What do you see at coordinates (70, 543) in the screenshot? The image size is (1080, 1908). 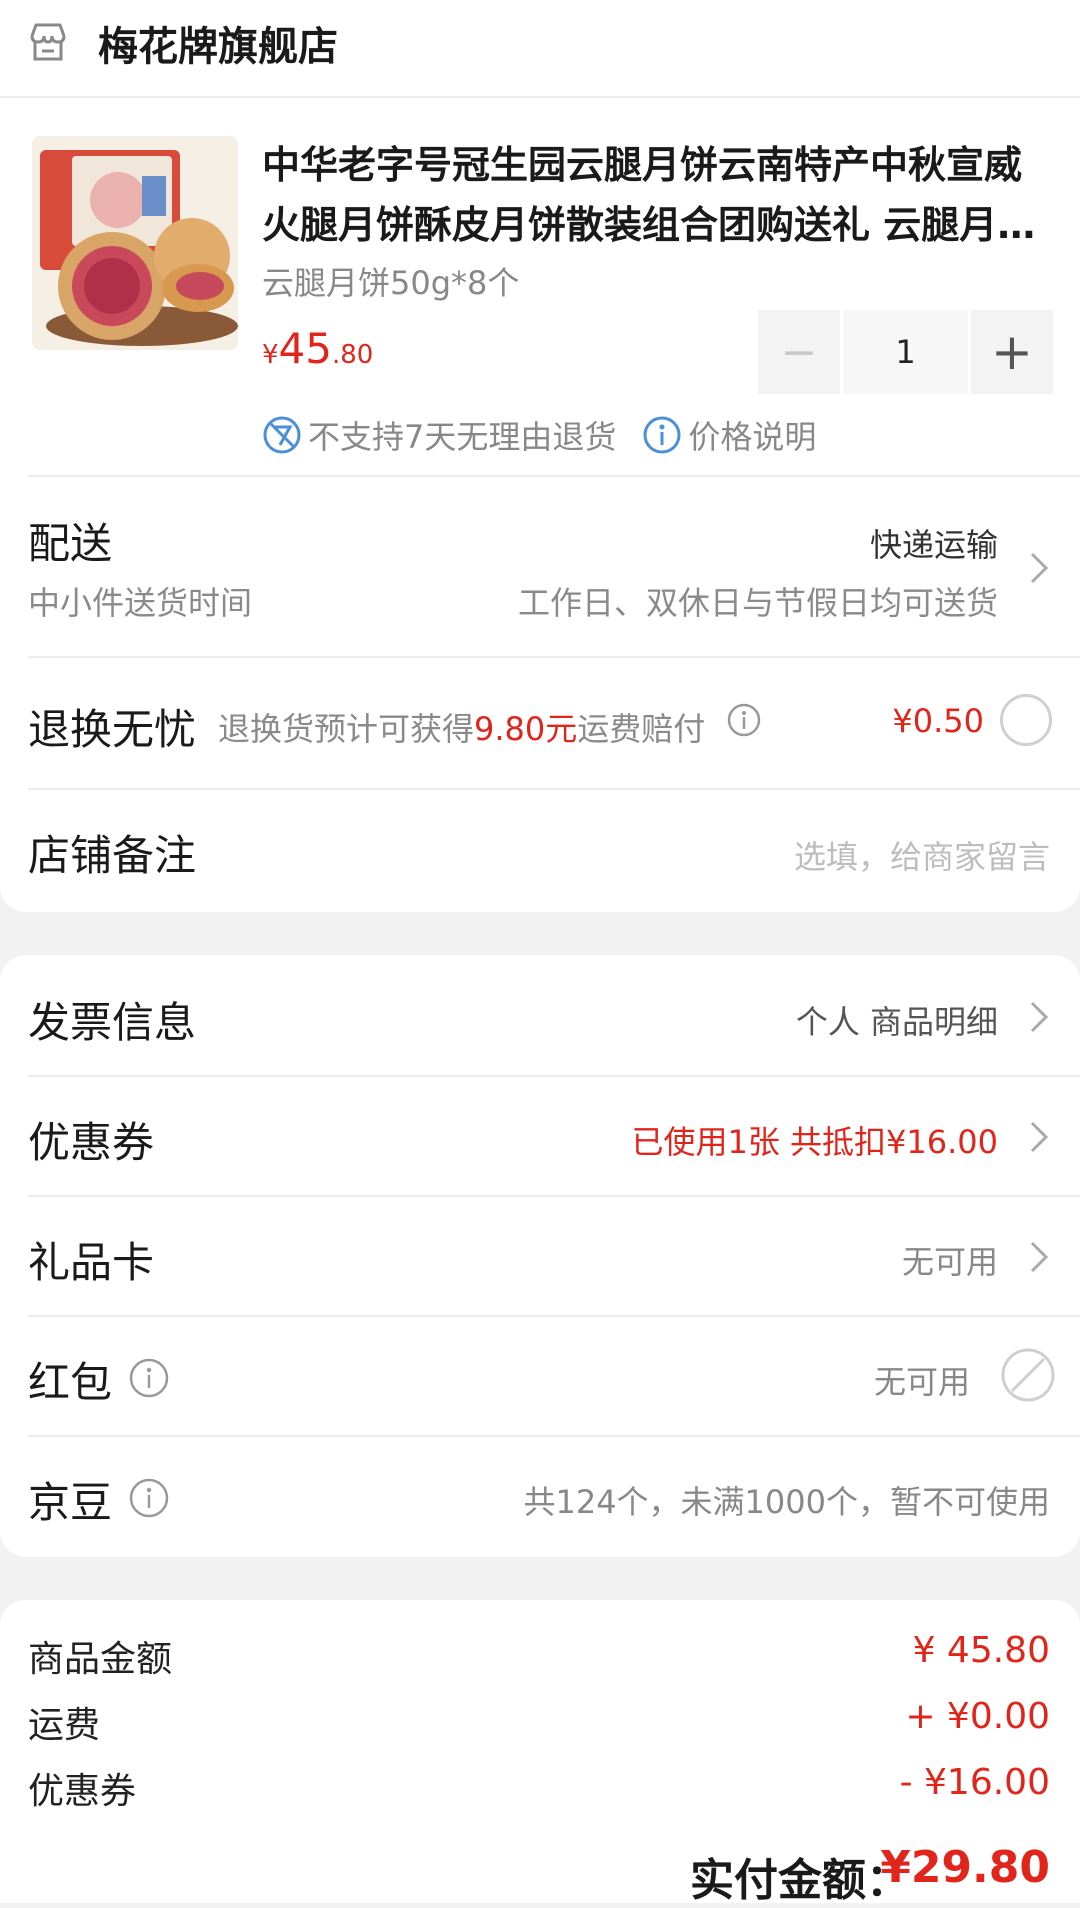 I see `delivery-title: 配送` at bounding box center [70, 543].